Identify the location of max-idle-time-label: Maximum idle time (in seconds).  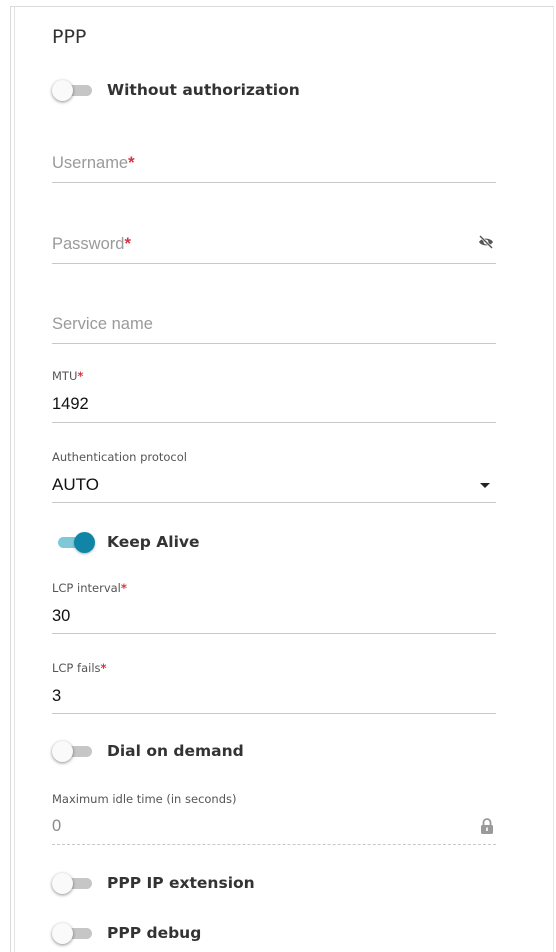
(144, 799).